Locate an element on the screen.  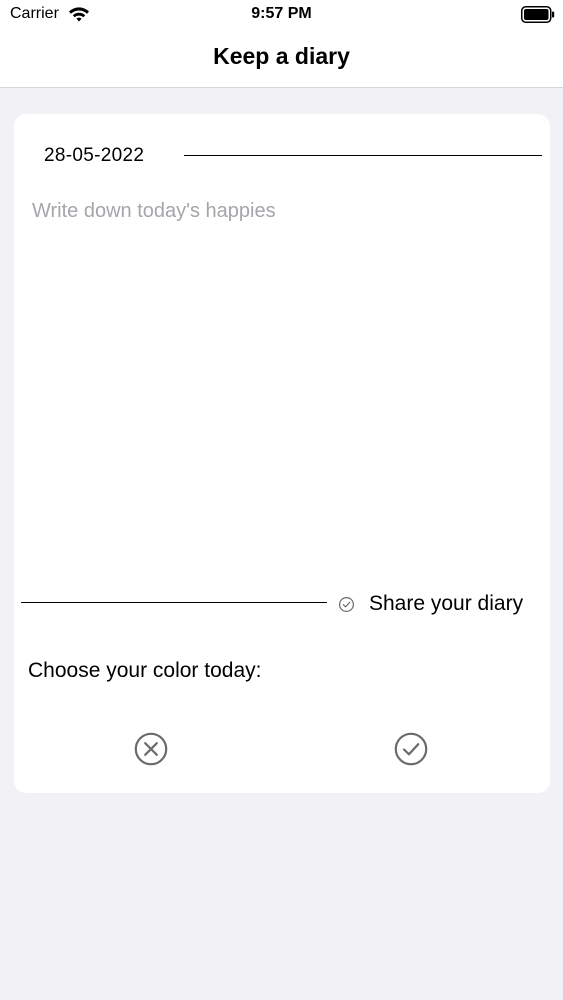
battery-icon is located at coordinates (538, 14).